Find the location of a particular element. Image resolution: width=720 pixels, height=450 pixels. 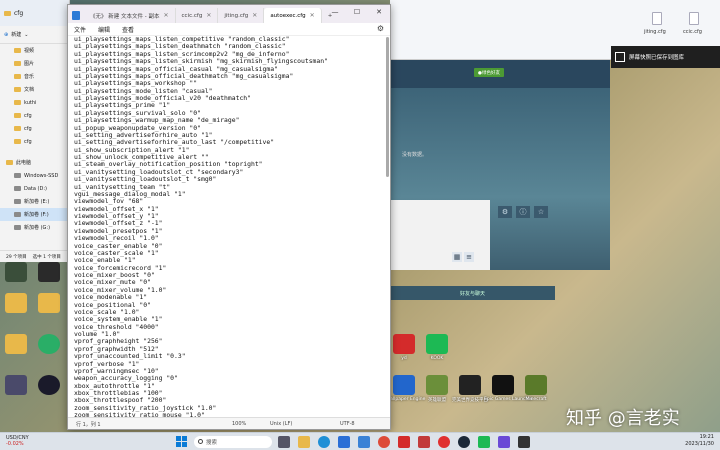

new-button: 新建 is located at coordinates (16, 34).